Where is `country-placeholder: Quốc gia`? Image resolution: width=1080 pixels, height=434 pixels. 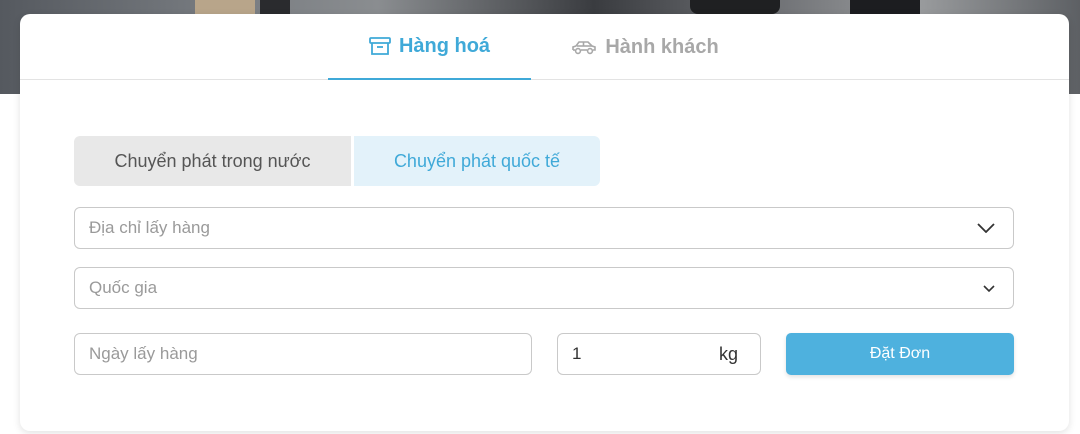
country-placeholder: Quốc gia is located at coordinates (123, 287).